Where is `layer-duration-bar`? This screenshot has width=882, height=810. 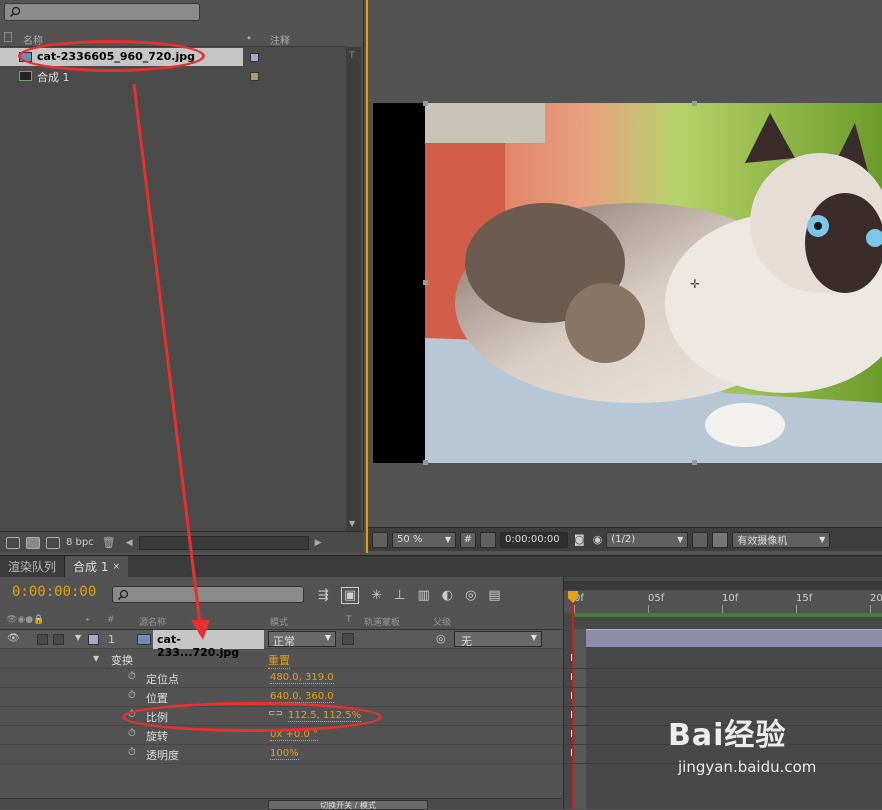
layer-duration-bar is located at coordinates (727, 638).